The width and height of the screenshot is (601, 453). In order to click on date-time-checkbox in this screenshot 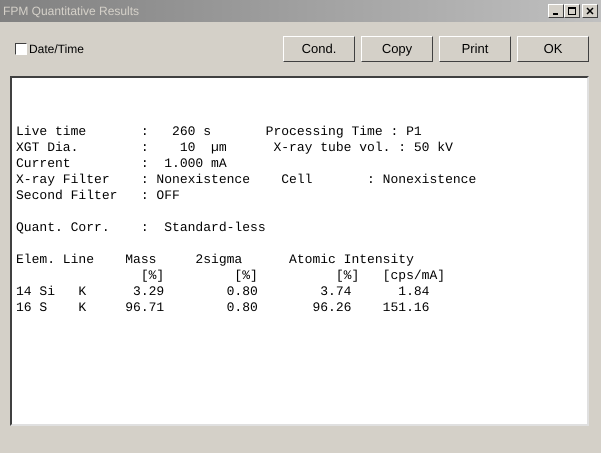, I will do `click(21, 49)`.